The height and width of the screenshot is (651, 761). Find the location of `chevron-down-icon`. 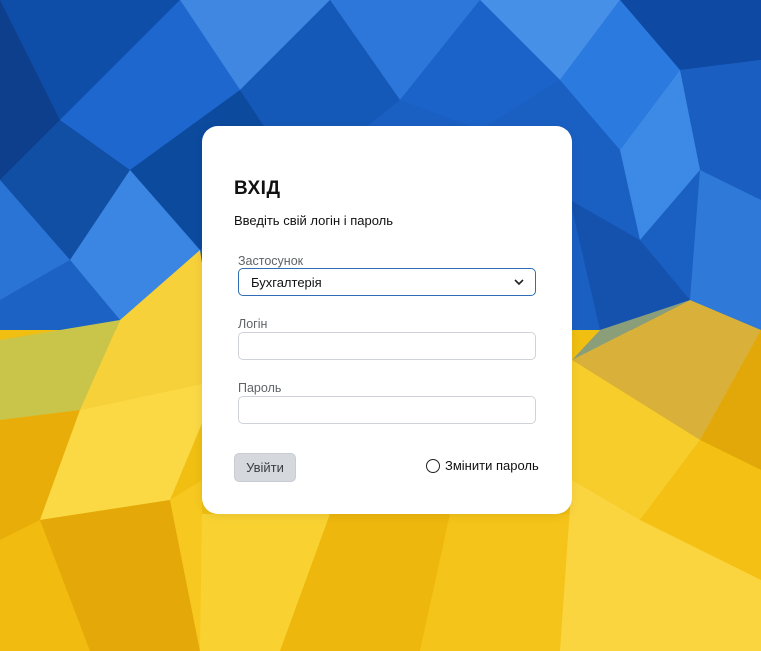

chevron-down-icon is located at coordinates (519, 282).